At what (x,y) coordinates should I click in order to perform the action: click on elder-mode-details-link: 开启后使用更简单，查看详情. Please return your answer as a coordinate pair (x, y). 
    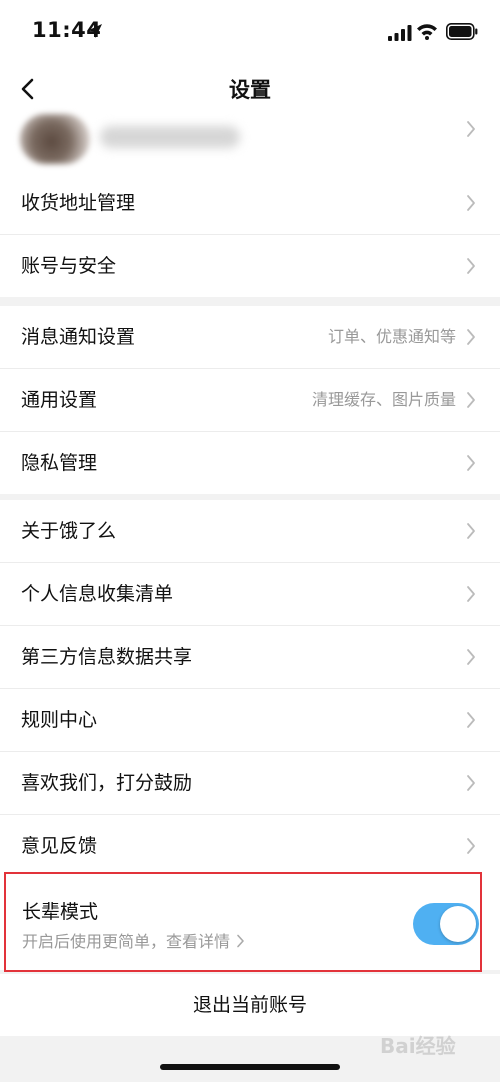
    Looking at the image, I should click on (133, 940).